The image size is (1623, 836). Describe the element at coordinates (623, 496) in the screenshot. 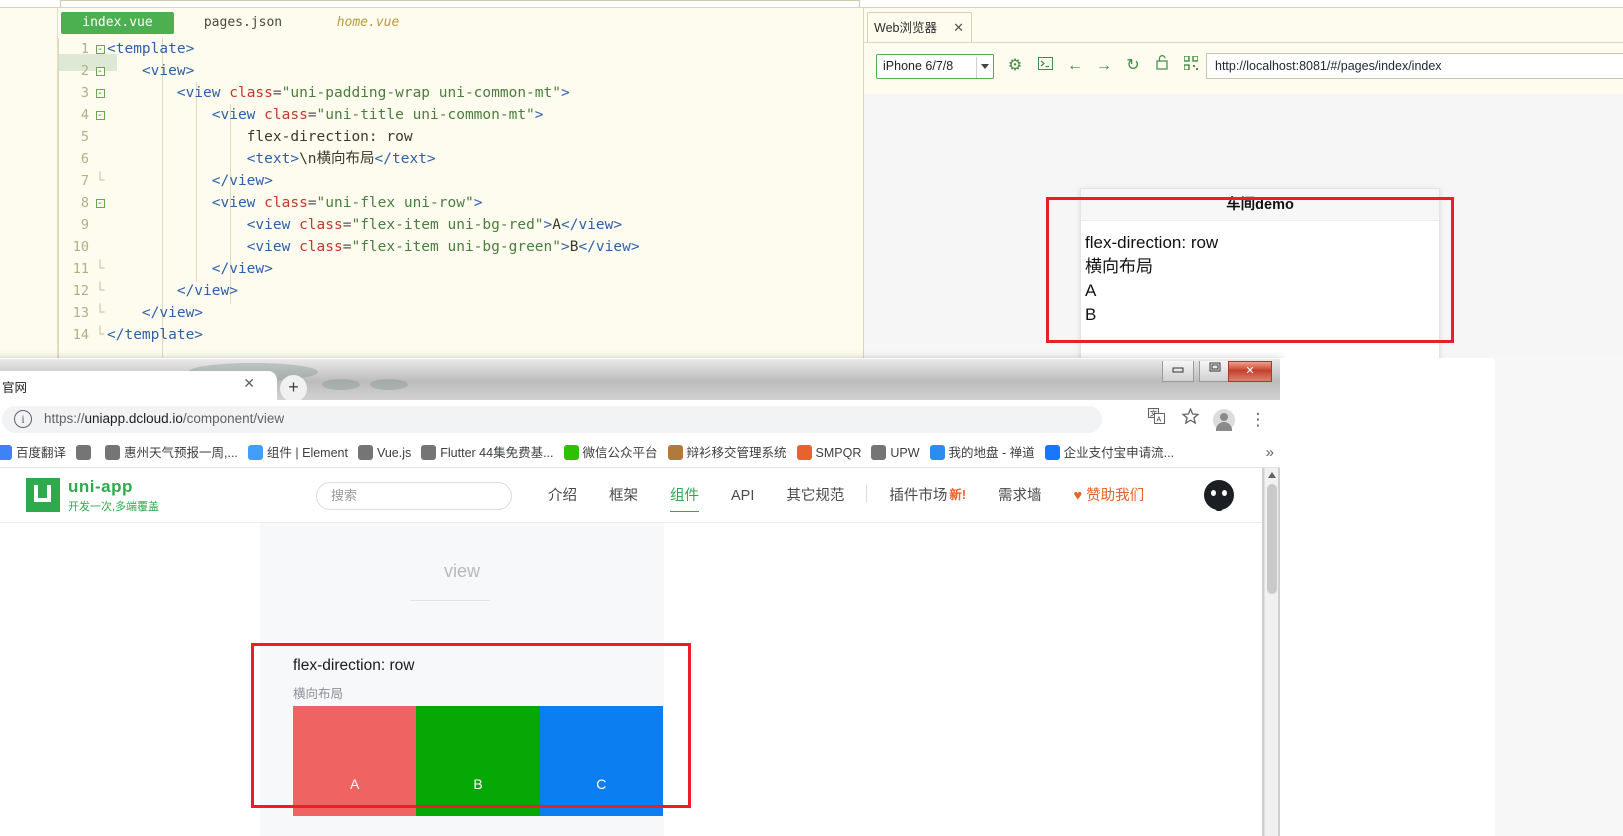

I see `nav-item-2: 框架` at that location.